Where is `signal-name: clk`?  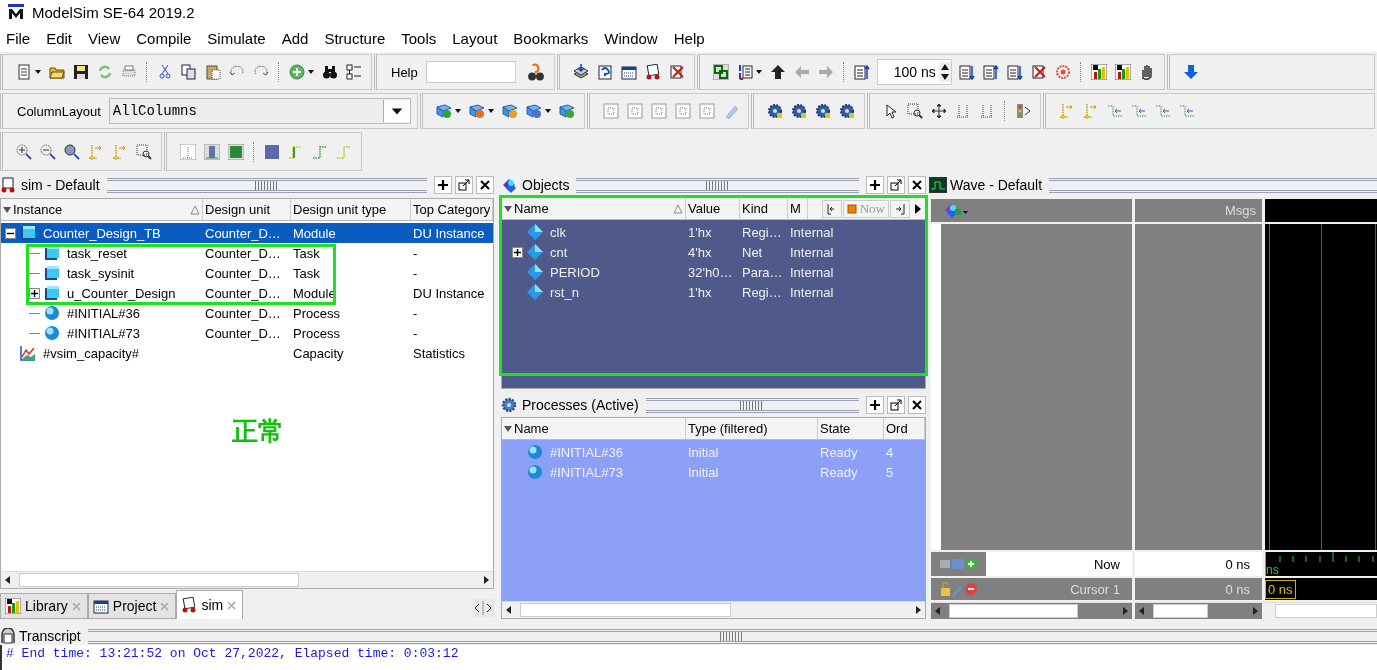 signal-name: clk is located at coordinates (558, 232).